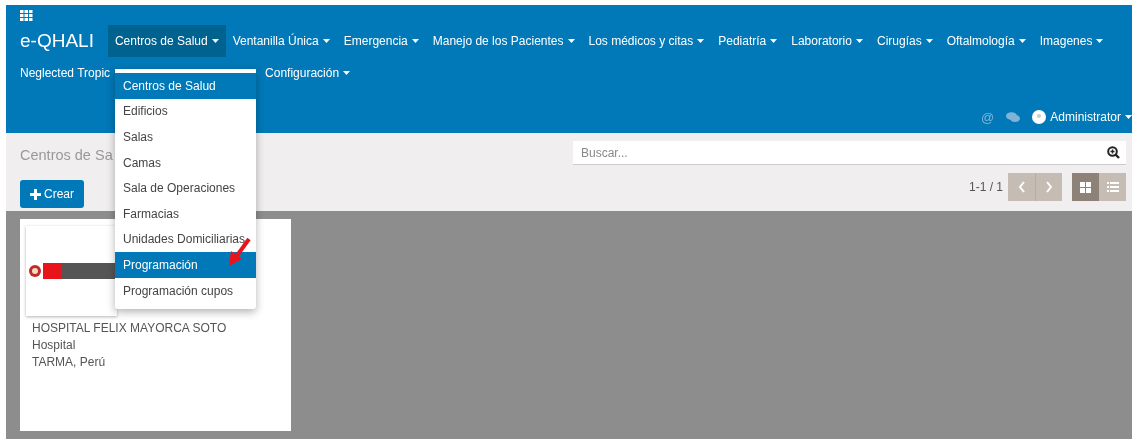 This screenshot has width=1132, height=439. What do you see at coordinates (646, 41) in the screenshot?
I see `menu-item: Los médicos y citas` at bounding box center [646, 41].